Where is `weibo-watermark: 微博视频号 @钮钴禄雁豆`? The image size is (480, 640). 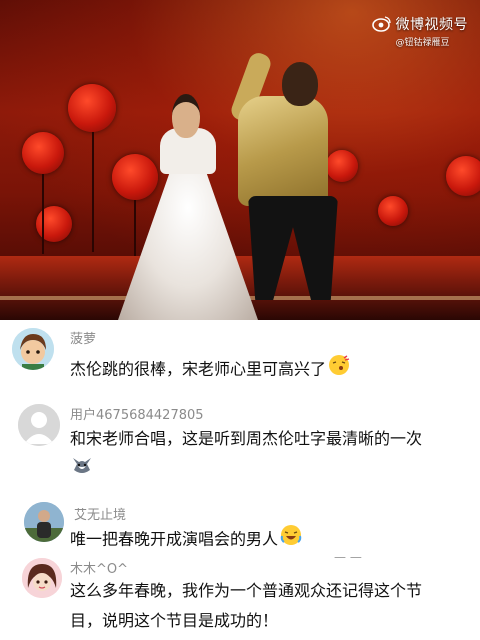
weibo-watermark: 微博视频号 @钮钴禄雁豆 is located at coordinates (420, 31).